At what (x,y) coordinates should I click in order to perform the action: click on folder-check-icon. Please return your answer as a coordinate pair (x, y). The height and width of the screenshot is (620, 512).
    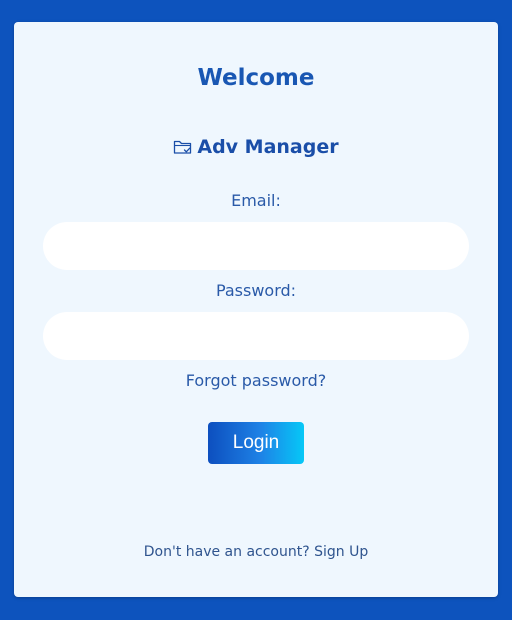
    Looking at the image, I should click on (183, 147).